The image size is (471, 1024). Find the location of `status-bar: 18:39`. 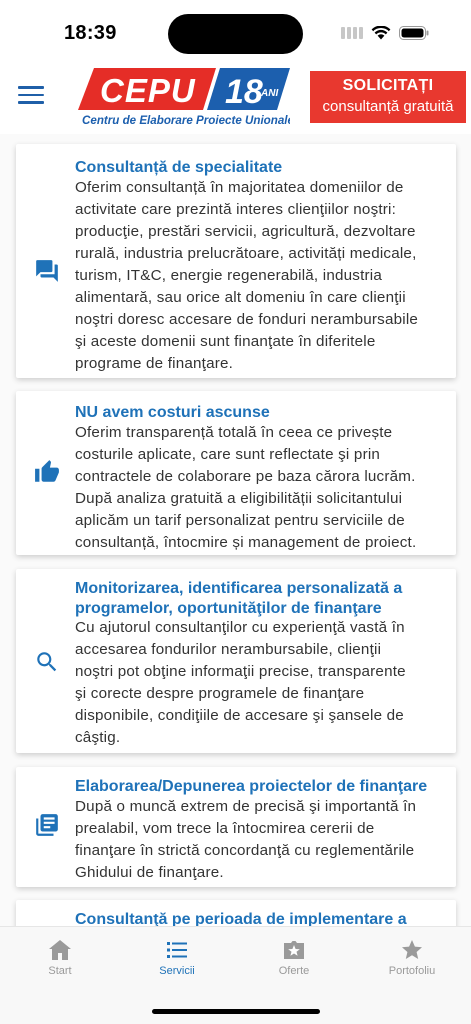

status-bar: 18:39 is located at coordinates (235, 31).